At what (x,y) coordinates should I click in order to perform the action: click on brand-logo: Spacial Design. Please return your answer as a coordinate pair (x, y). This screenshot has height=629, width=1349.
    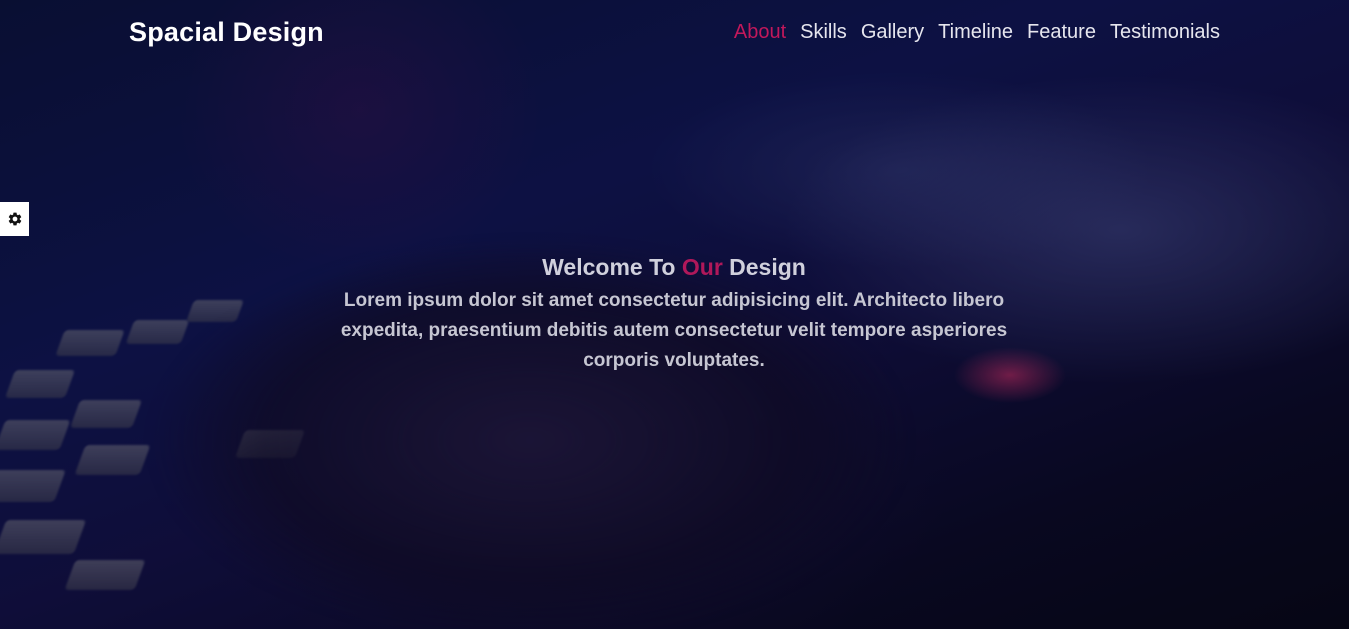
    Looking at the image, I should click on (226, 32).